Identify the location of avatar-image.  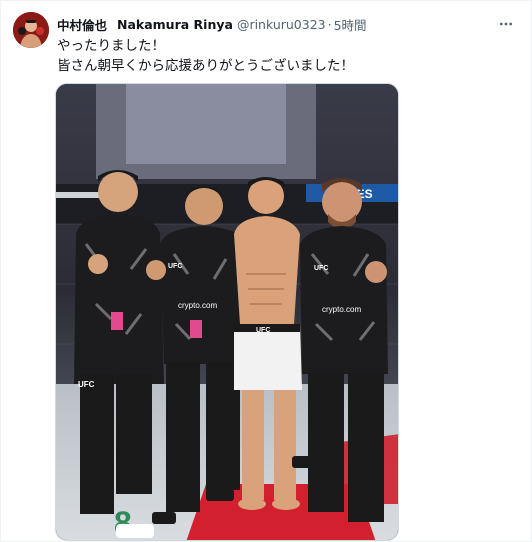
(31, 30).